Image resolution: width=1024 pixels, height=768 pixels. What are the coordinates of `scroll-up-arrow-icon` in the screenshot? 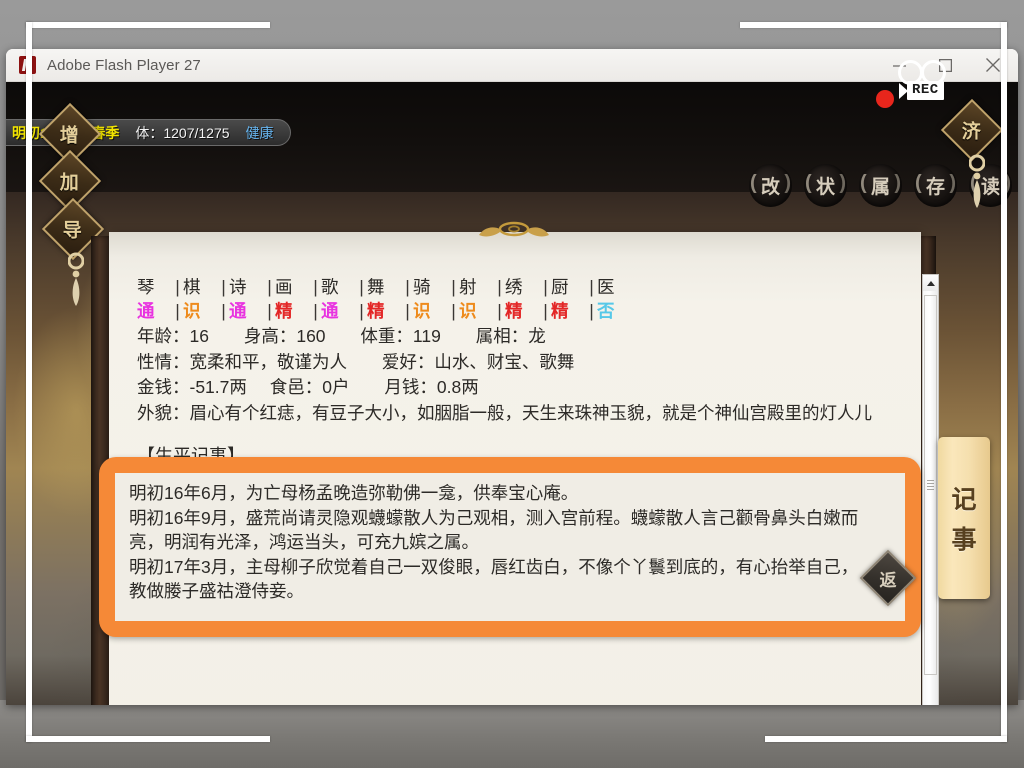 It's located at (930, 283).